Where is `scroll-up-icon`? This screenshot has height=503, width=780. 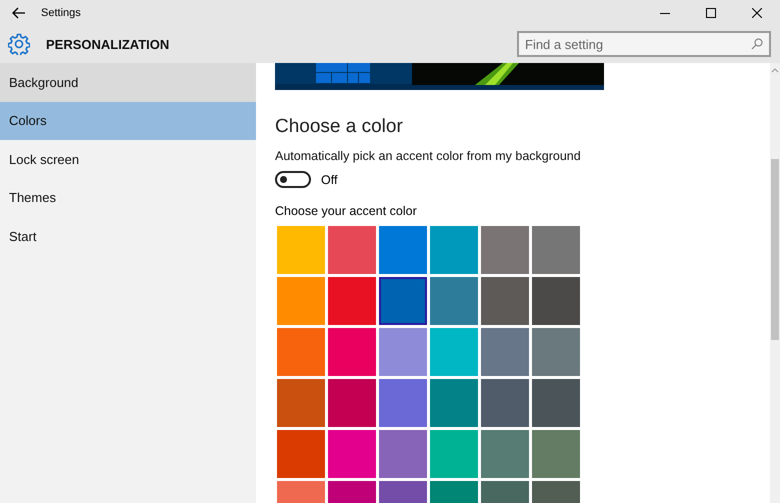 scroll-up-icon is located at coordinates (775, 70).